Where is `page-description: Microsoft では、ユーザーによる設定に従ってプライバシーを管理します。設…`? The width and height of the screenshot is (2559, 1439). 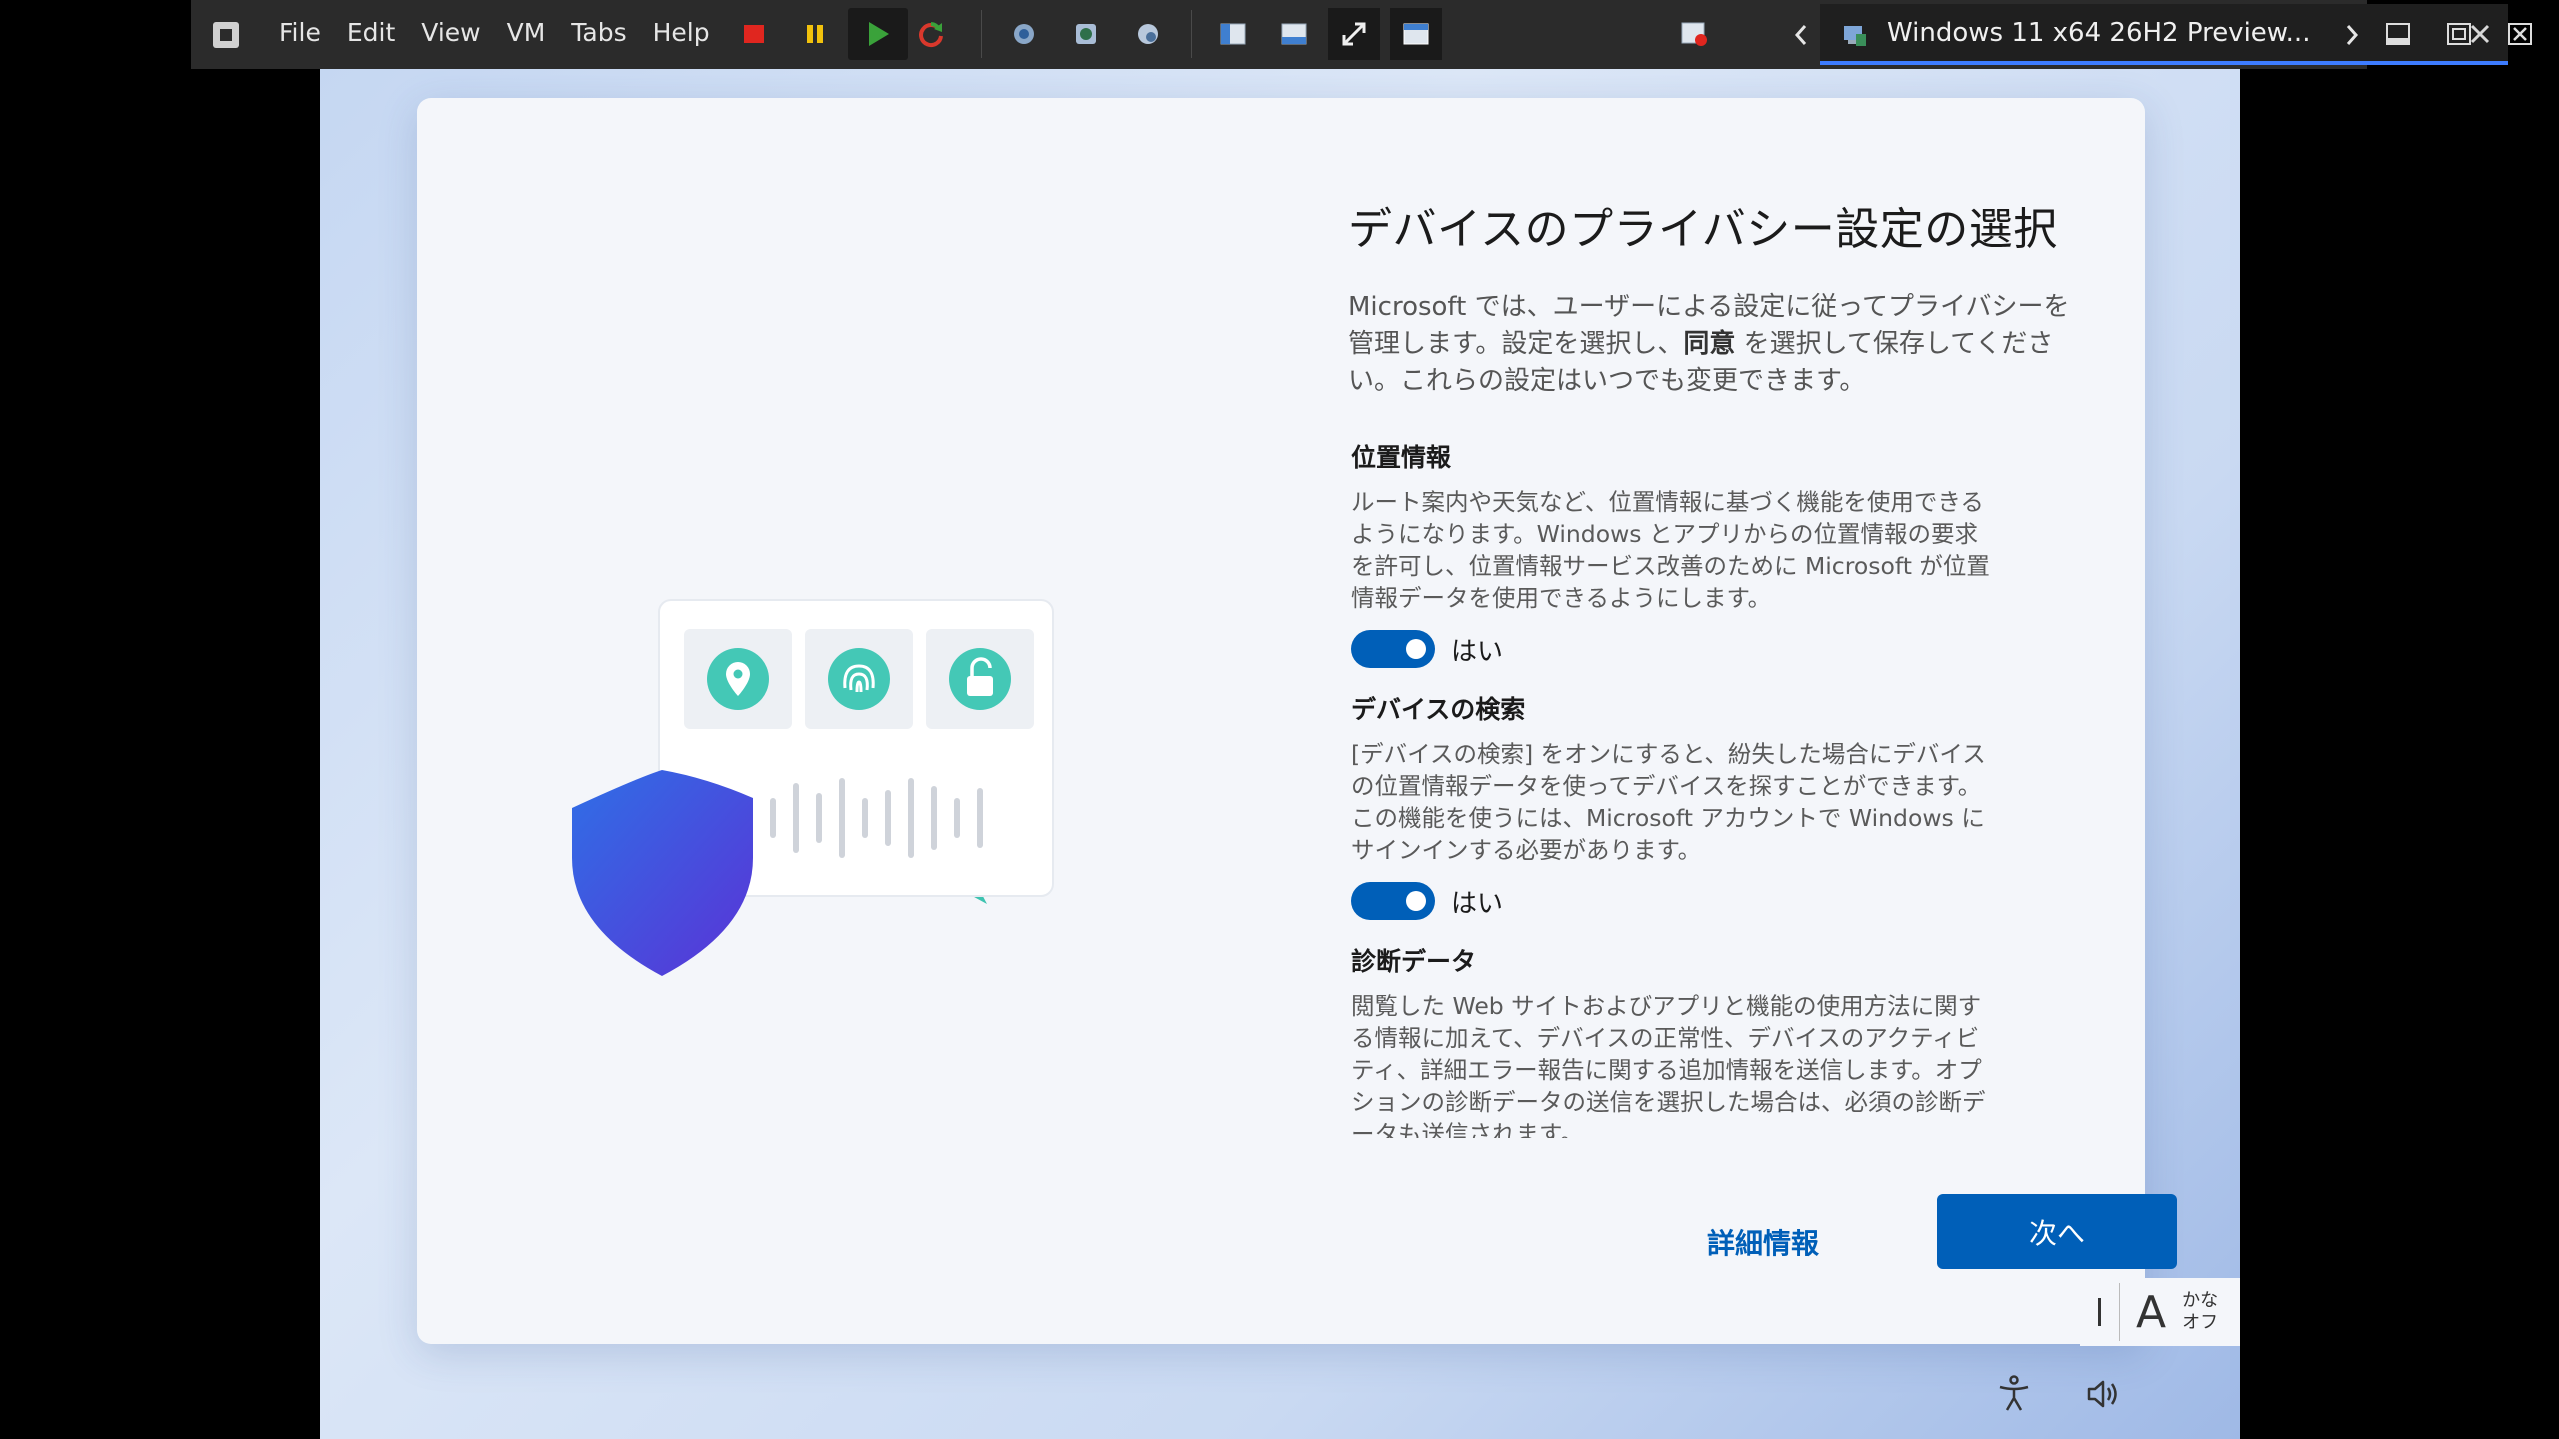 page-description: Microsoft では、ユーザーによる設定に従ってプライバシーを管理します。設… is located at coordinates (1713, 344).